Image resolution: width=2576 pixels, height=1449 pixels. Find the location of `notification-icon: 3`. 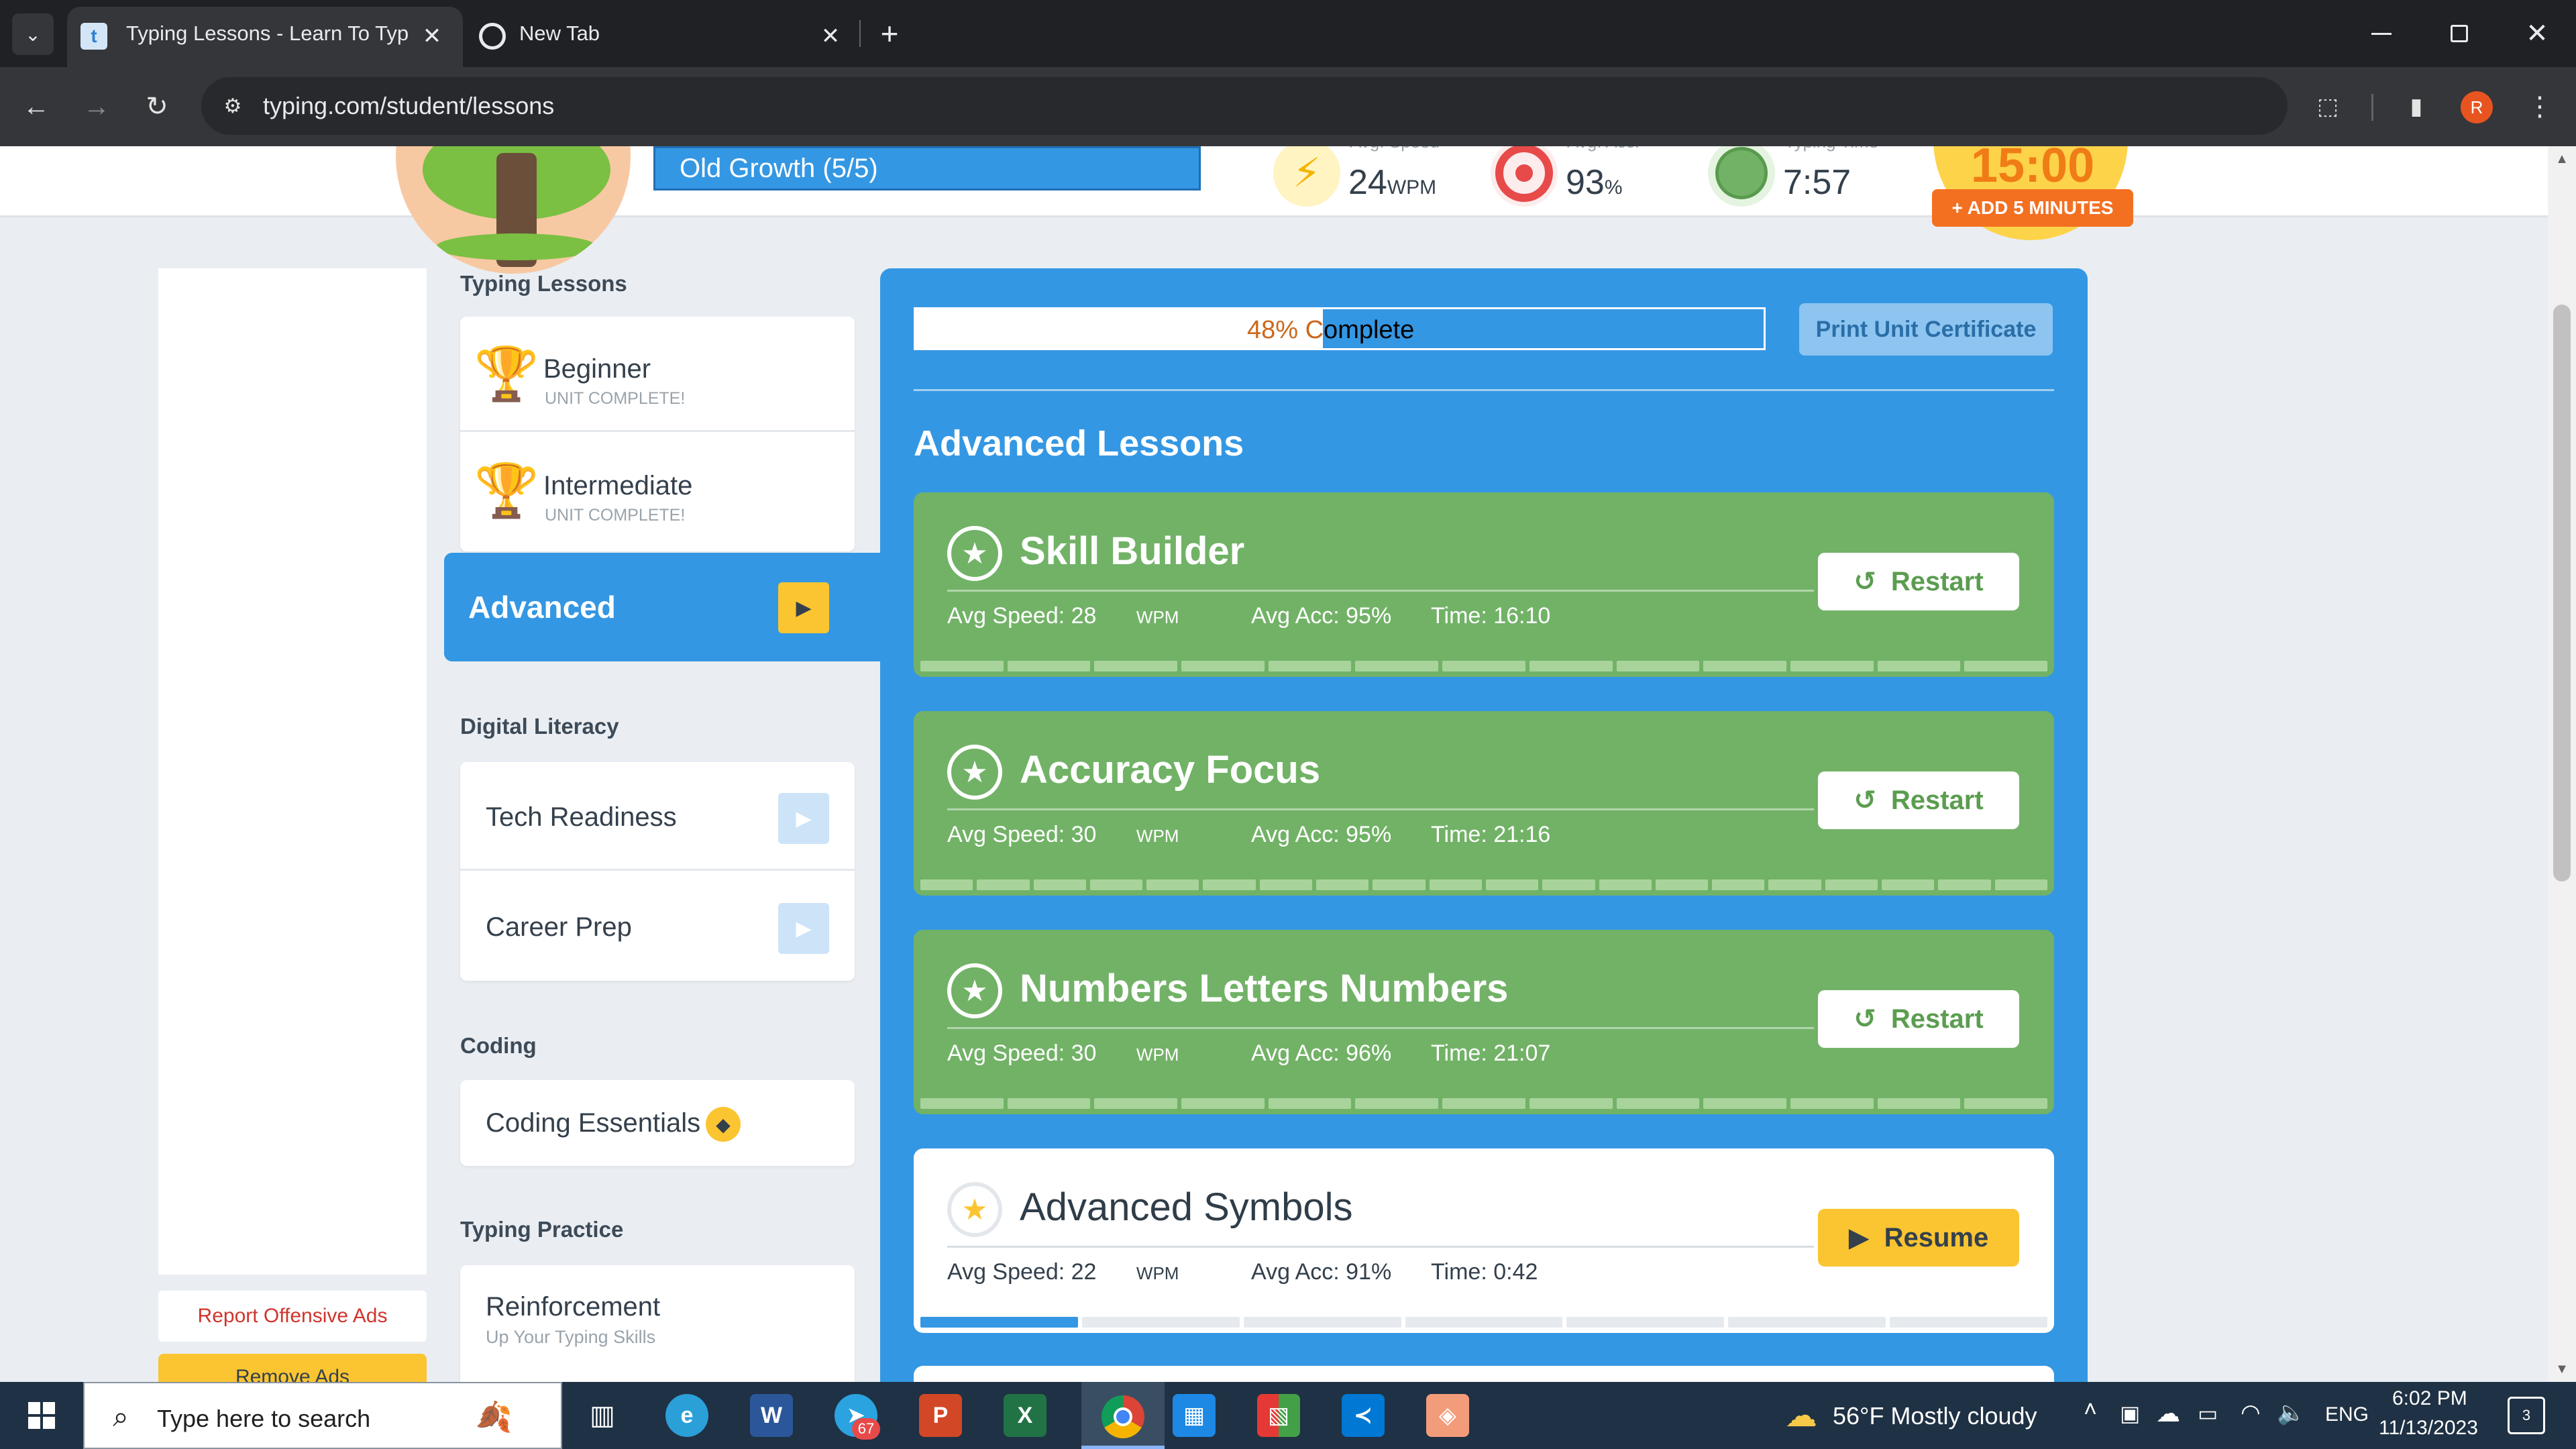

notification-icon: 3 is located at coordinates (2526, 1415).